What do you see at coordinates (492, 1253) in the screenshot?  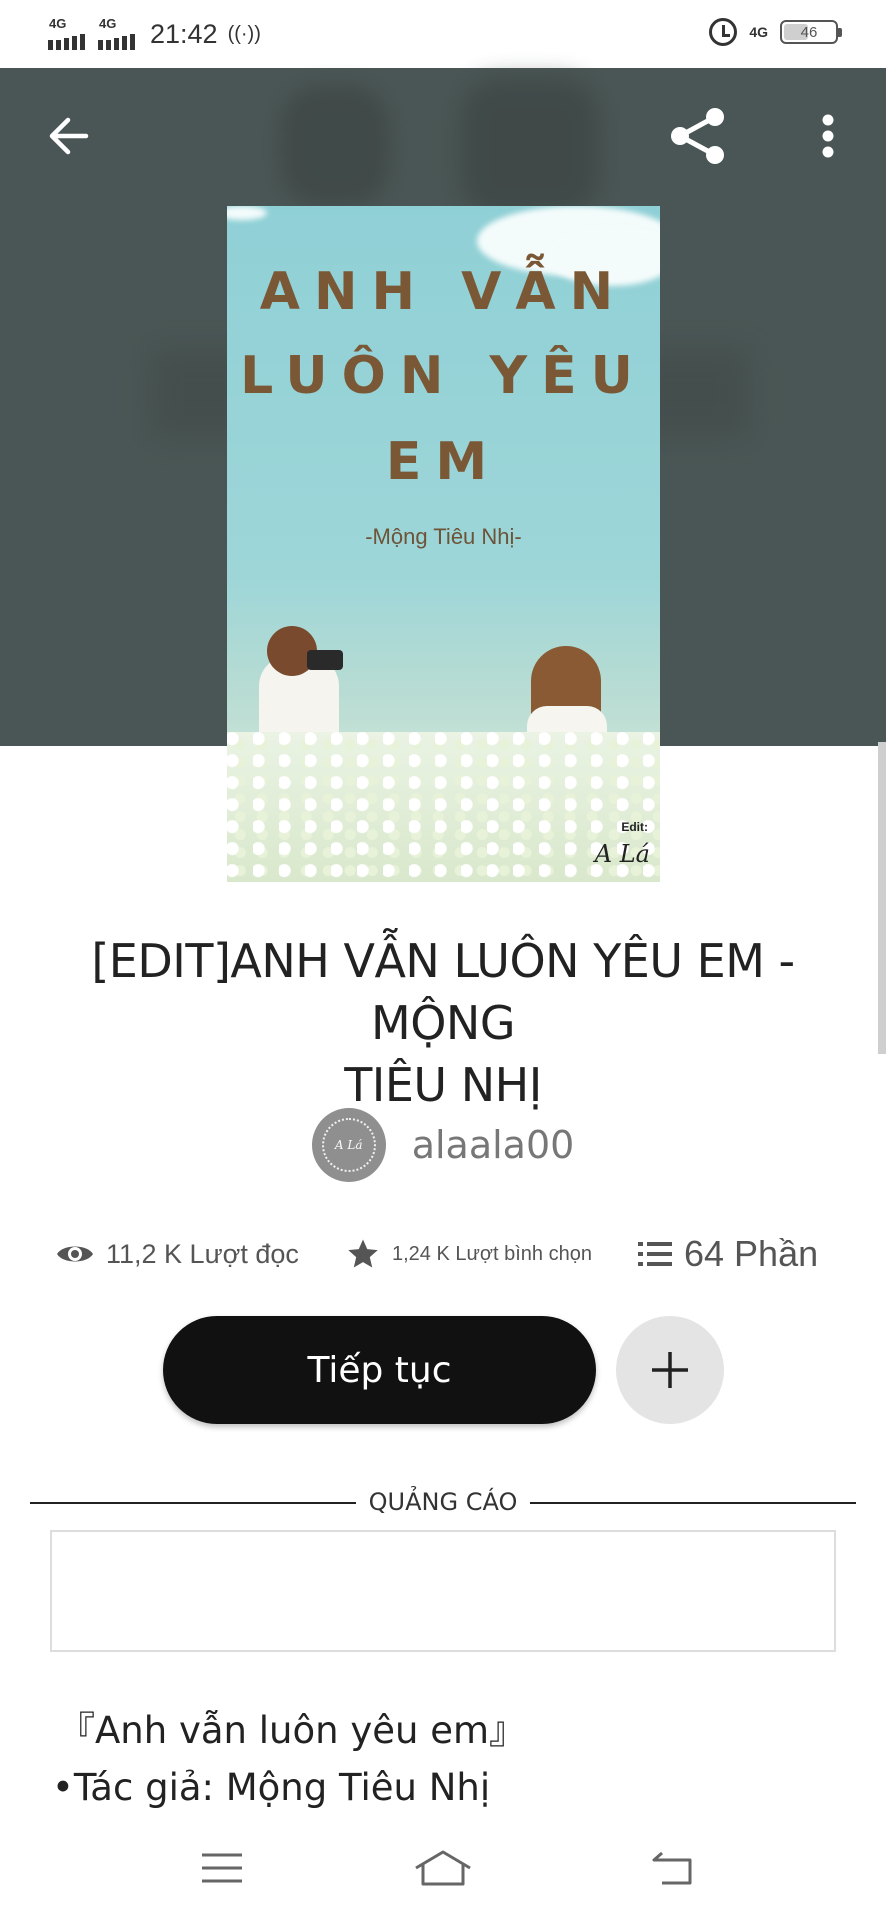 I see `votes-count: 1,24 K Lượt bình chọn` at bounding box center [492, 1253].